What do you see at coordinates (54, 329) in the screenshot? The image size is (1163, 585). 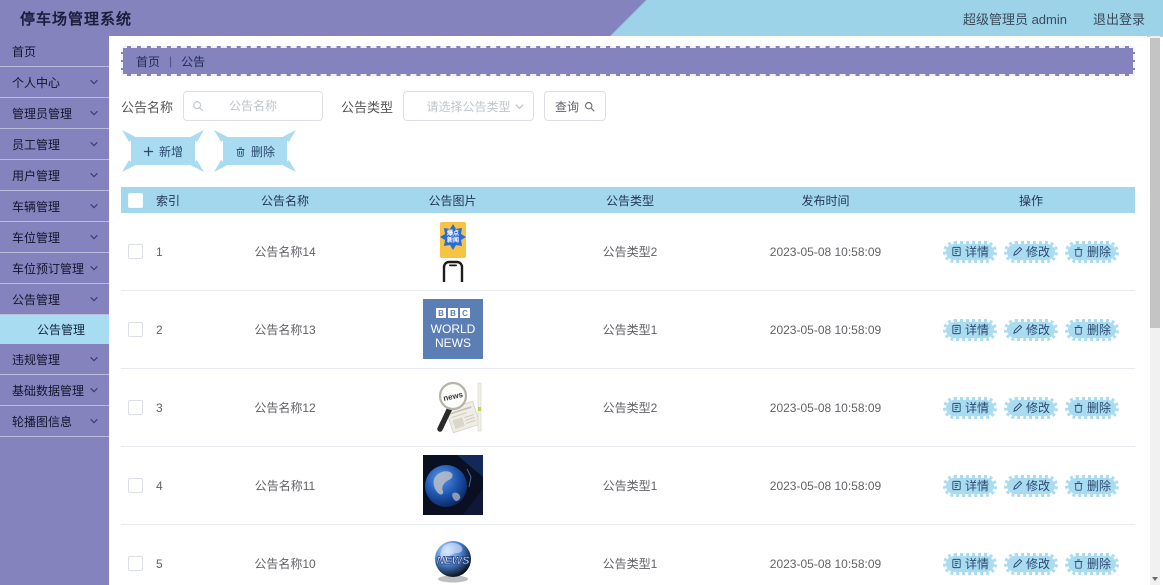 I see `sidebar-subitem: 公告管理` at bounding box center [54, 329].